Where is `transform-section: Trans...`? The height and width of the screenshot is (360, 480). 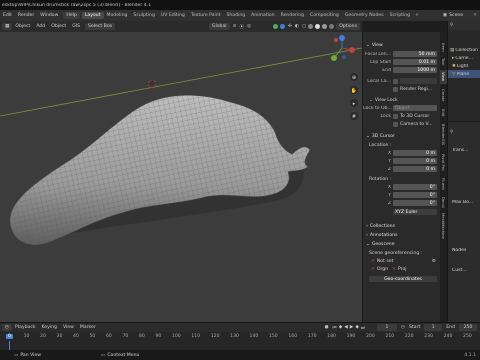
transform-section: Trans... is located at coordinates (460, 150).